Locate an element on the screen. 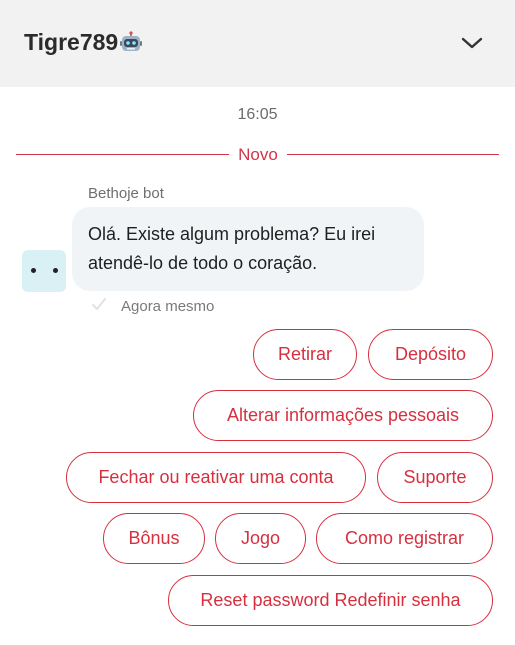 The width and height of the screenshot is (515, 645). robot-icon is located at coordinates (131, 42).